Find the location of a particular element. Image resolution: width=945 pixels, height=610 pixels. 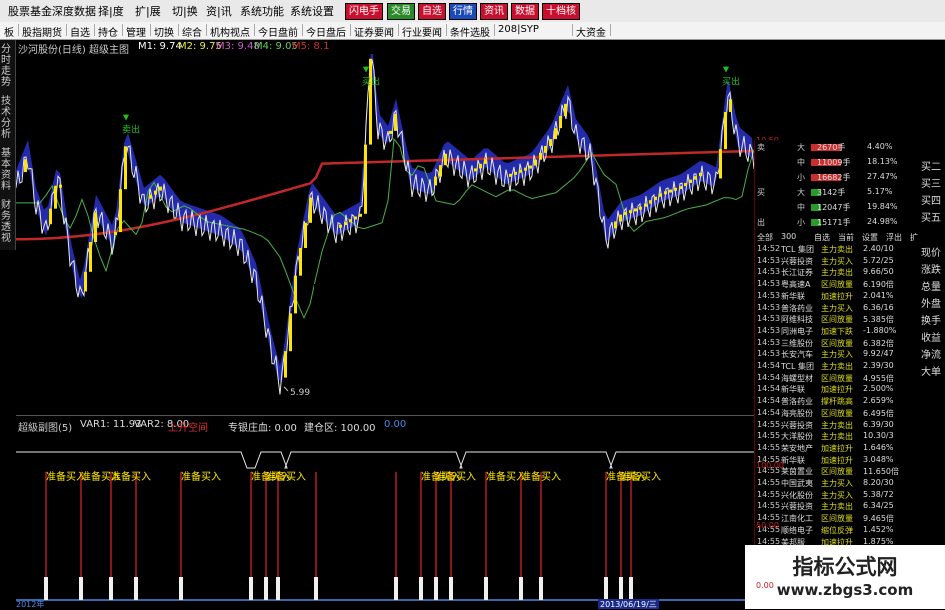

menu-button-2: 自选 is located at coordinates (432, 11).